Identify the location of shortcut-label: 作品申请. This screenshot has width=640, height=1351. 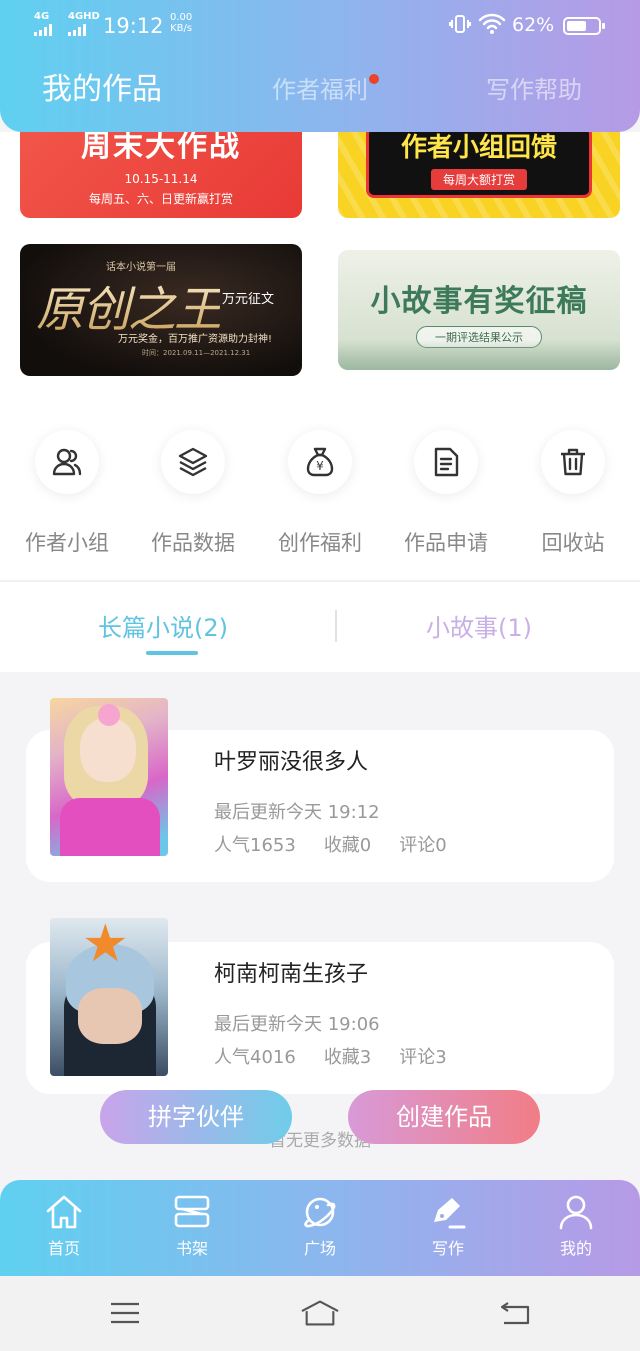
(446, 543).